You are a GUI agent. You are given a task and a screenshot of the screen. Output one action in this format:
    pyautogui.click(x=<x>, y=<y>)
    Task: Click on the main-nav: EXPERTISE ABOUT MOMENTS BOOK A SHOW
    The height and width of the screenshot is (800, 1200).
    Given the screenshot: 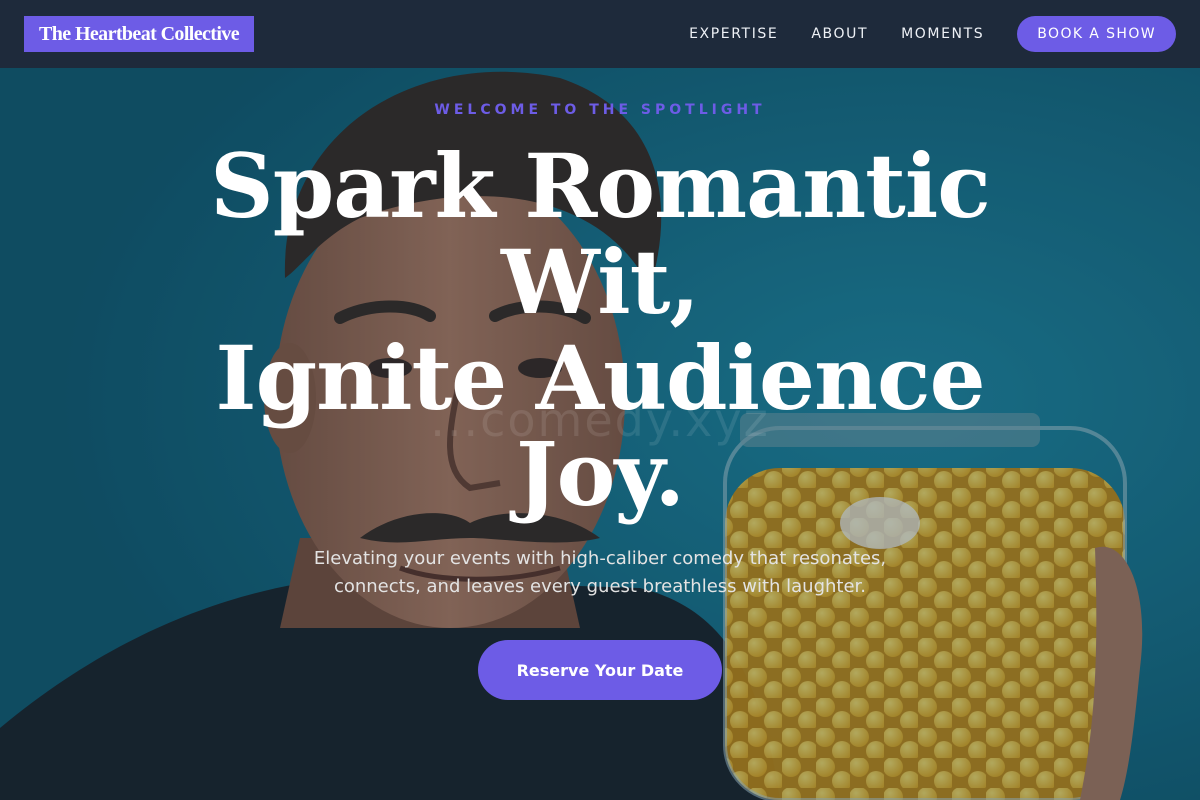 What is the action you would take?
    pyautogui.click(x=932, y=34)
    